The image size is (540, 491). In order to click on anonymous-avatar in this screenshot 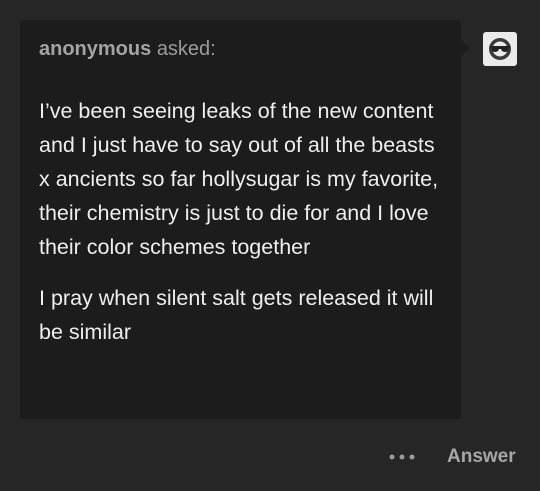, I will do `click(500, 49)`.